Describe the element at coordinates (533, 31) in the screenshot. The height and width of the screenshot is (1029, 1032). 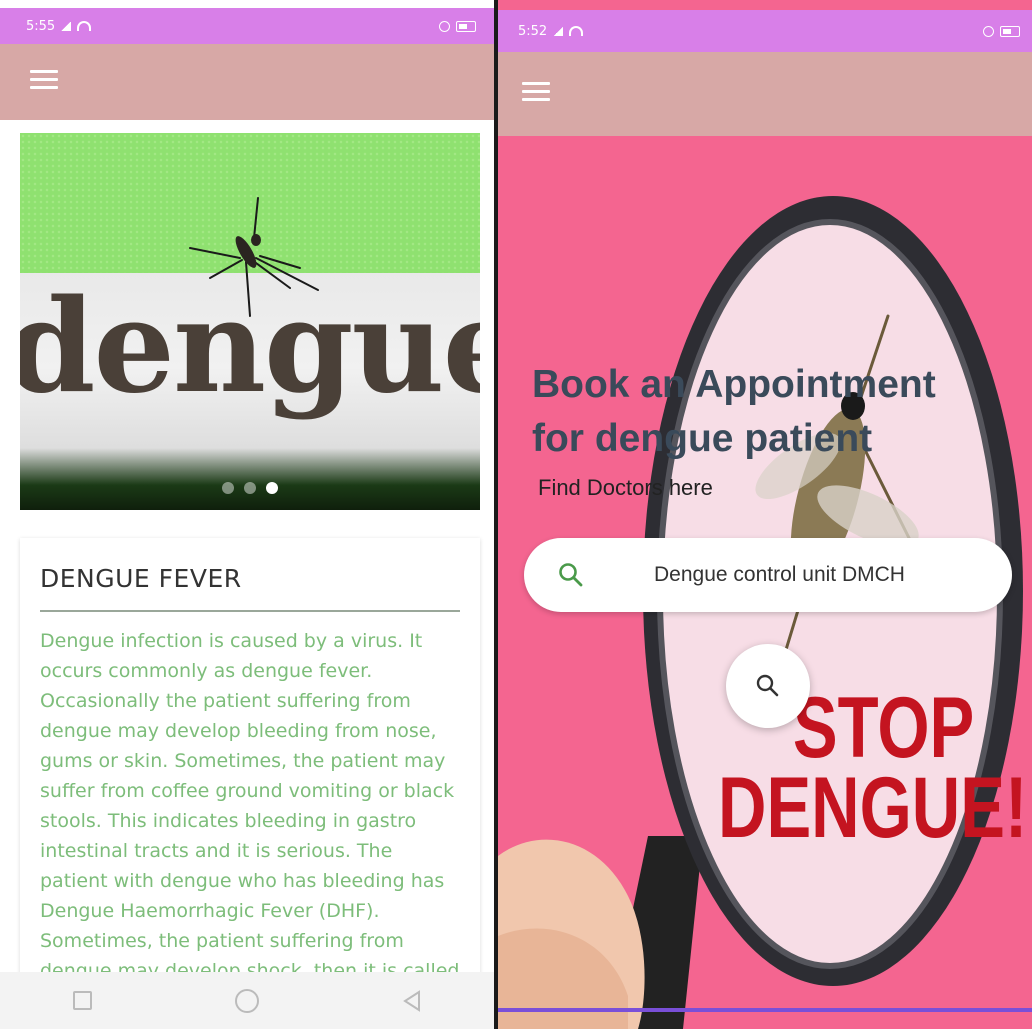
I see `status-time: 5:52` at that location.